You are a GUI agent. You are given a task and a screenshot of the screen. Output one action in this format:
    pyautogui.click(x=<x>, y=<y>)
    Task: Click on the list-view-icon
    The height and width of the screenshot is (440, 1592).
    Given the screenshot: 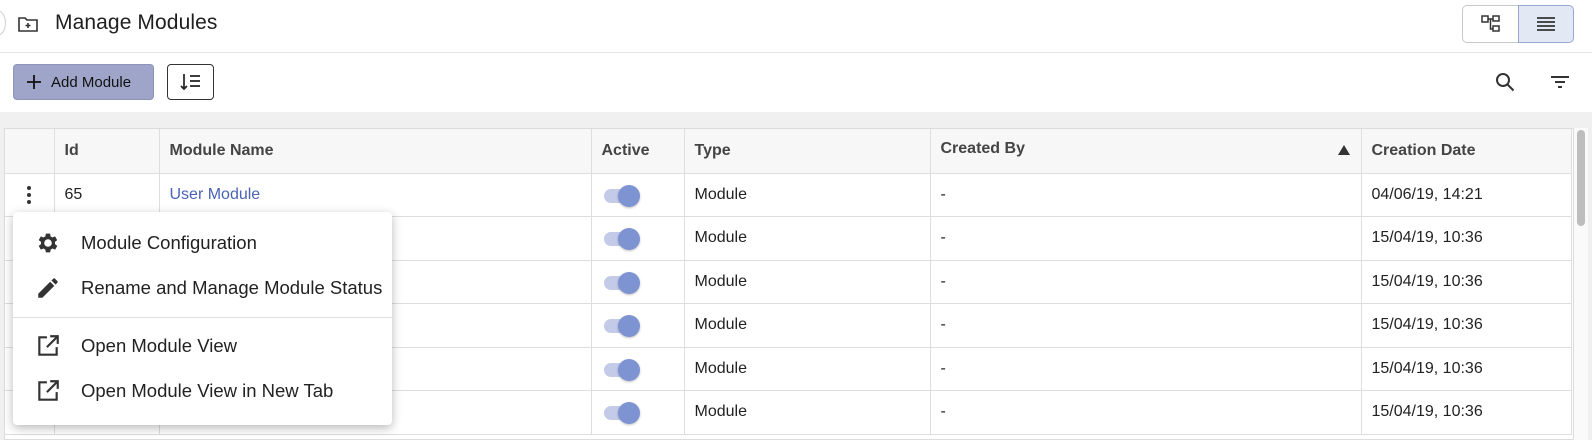 What is the action you would take?
    pyautogui.click(x=1546, y=24)
    